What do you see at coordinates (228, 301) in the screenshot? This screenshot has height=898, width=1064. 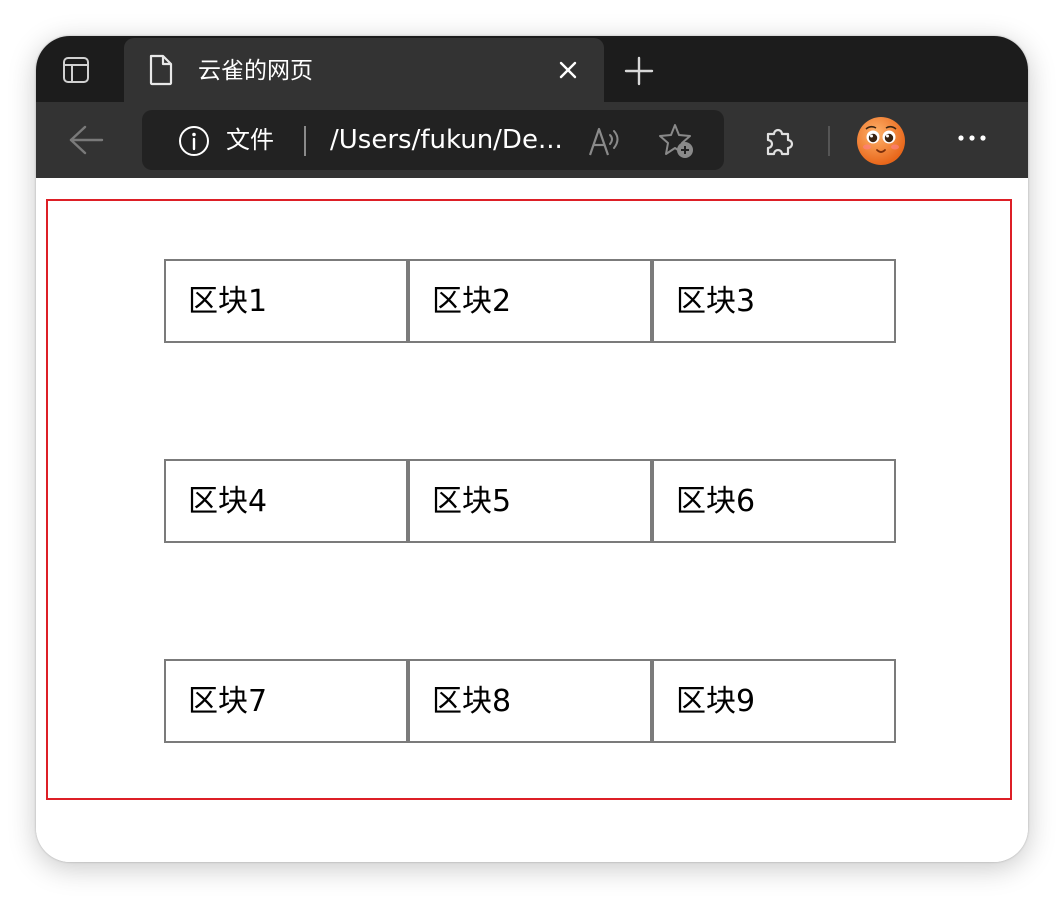 I see `block-label: 区块1` at bounding box center [228, 301].